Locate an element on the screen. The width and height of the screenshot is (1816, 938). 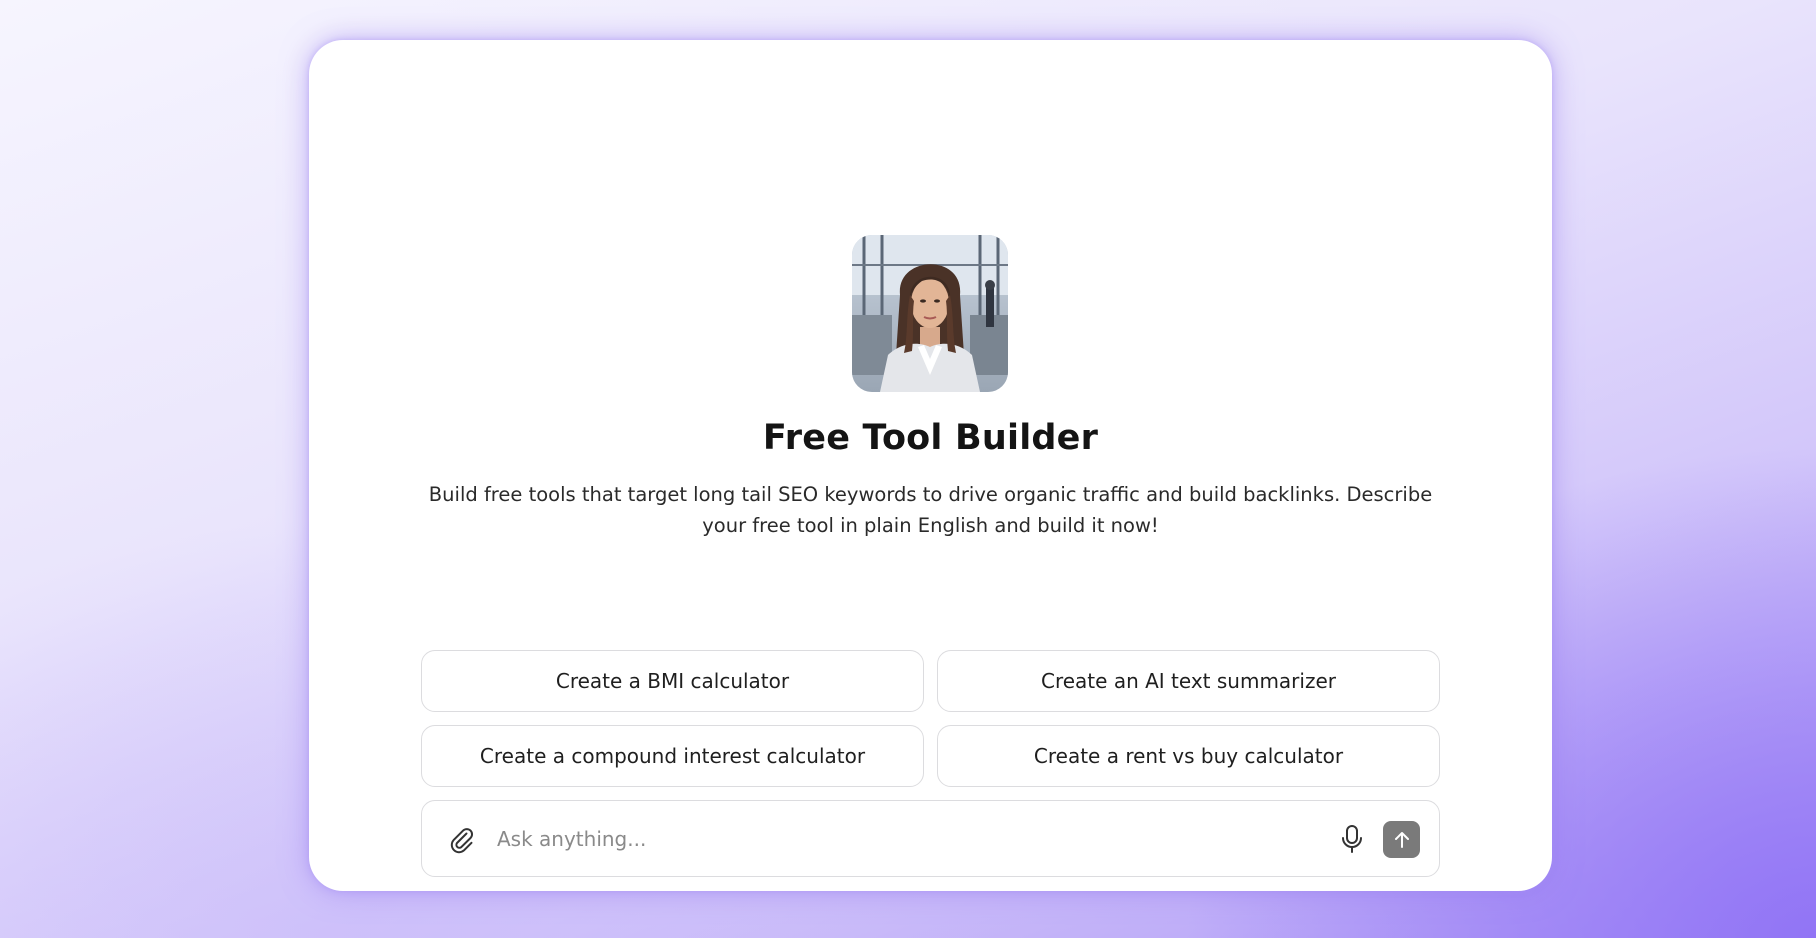
suggestion-label: Create a rent vs buy calculator is located at coordinates (1188, 756).